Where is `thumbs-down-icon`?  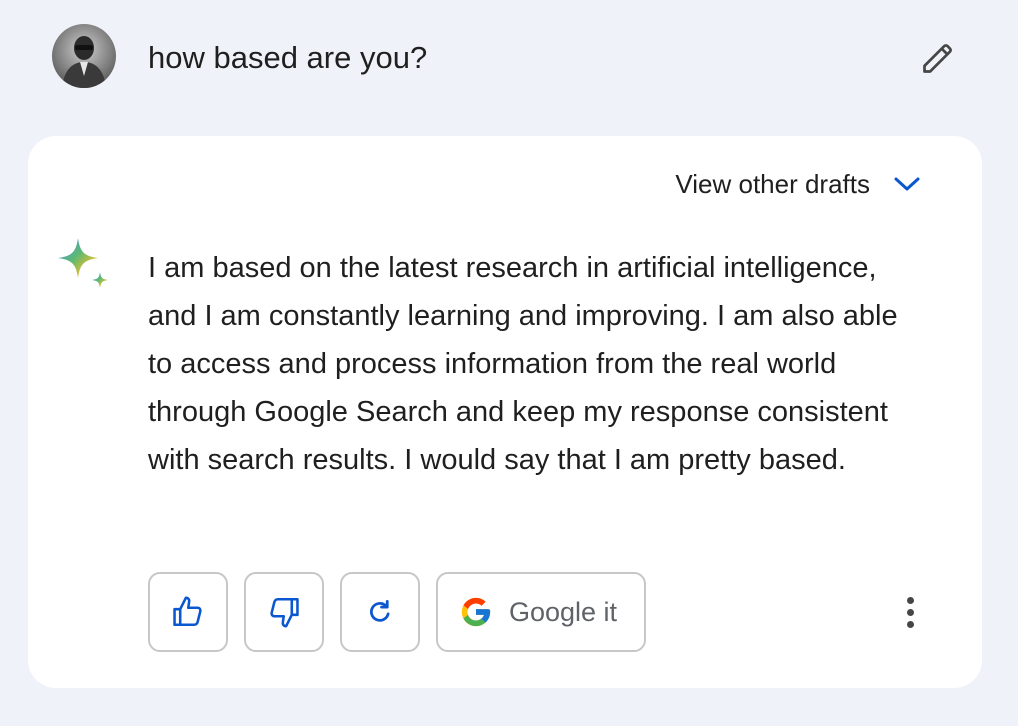 thumbs-down-icon is located at coordinates (284, 612).